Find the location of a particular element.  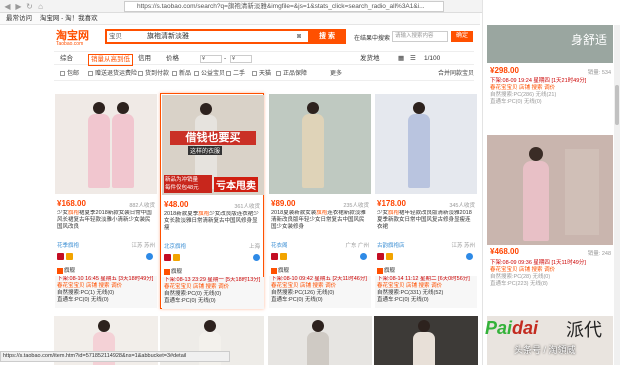

sales-count: 345人收货 is located at coordinates (462, 206).